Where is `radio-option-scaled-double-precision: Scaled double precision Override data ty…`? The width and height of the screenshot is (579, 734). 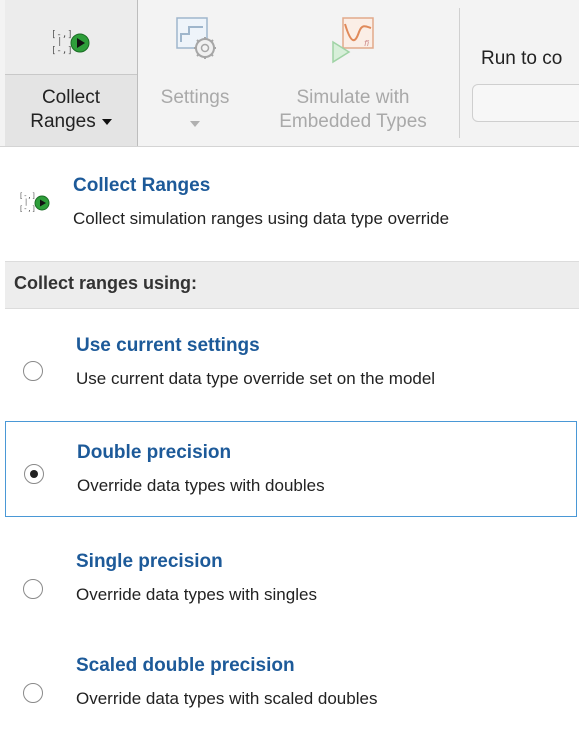
radio-option-scaled-double-precision: Scaled double precision Override data ty… is located at coordinates (291, 683).